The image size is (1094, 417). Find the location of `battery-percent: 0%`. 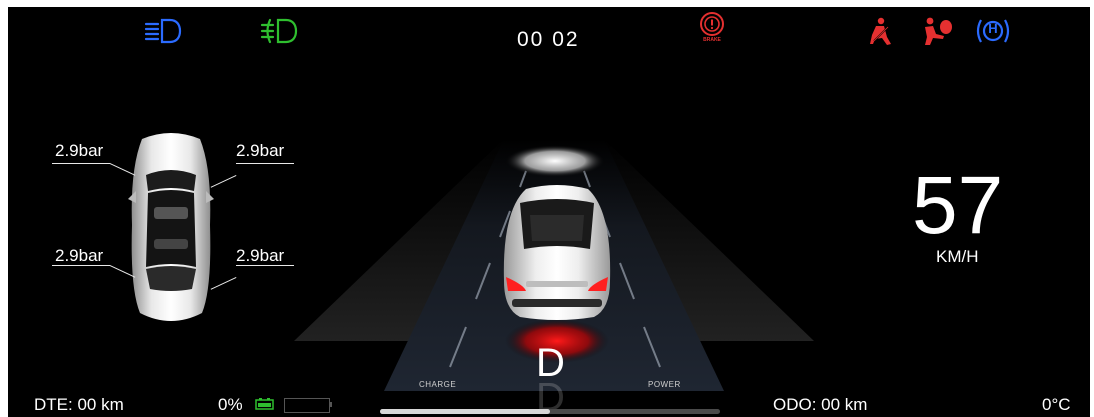

battery-percent: 0% is located at coordinates (230, 404).